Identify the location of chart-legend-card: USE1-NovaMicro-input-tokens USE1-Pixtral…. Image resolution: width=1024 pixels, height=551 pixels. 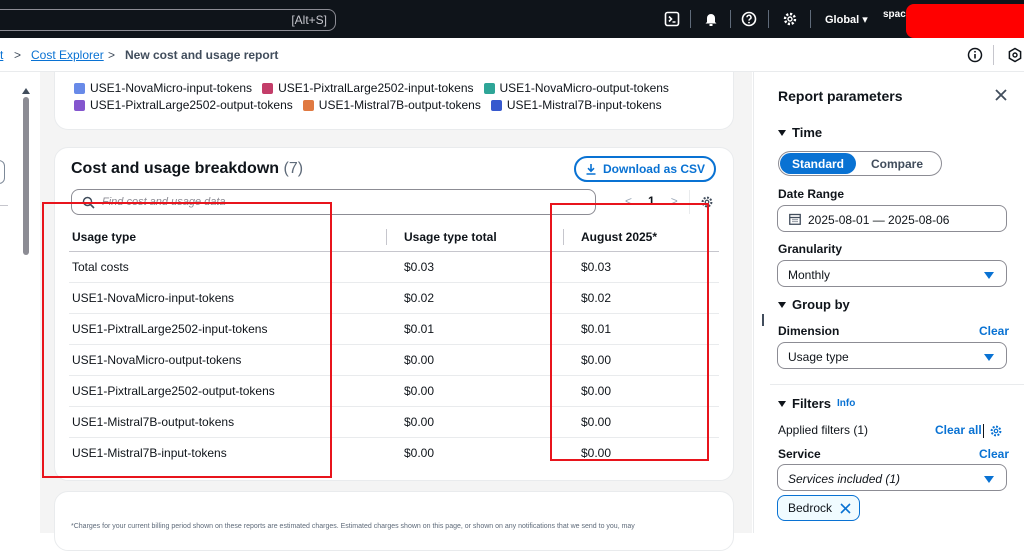
(394, 101).